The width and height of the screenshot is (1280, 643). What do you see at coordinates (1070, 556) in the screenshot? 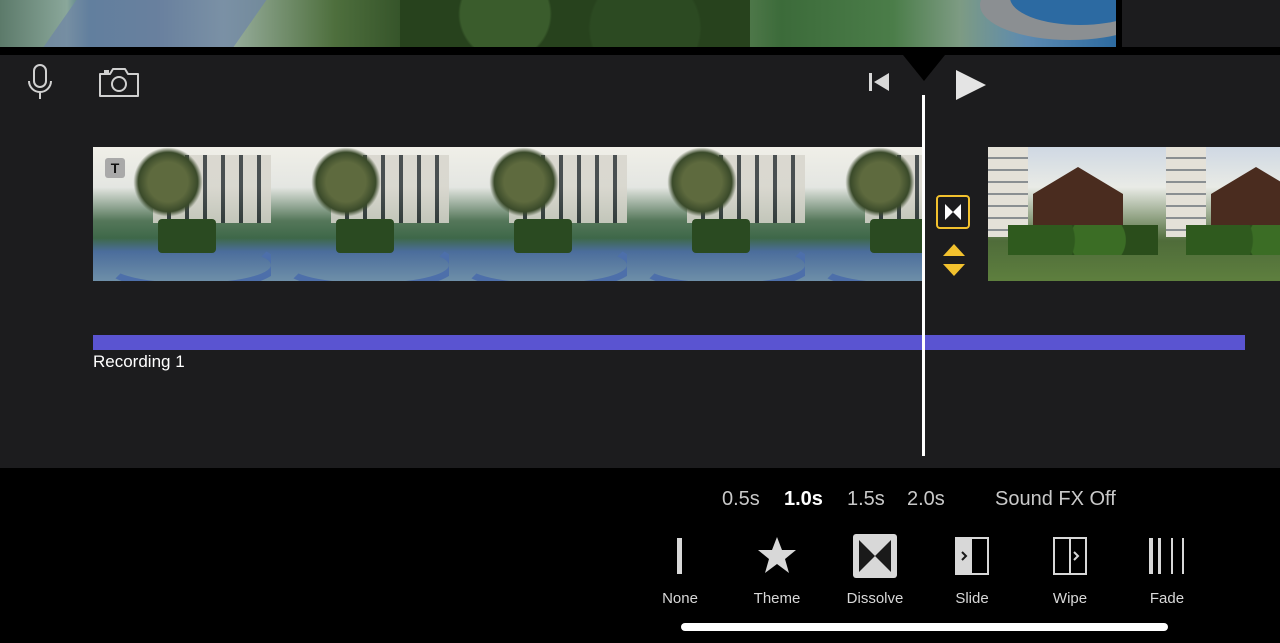
I see `wipe-icon` at bounding box center [1070, 556].